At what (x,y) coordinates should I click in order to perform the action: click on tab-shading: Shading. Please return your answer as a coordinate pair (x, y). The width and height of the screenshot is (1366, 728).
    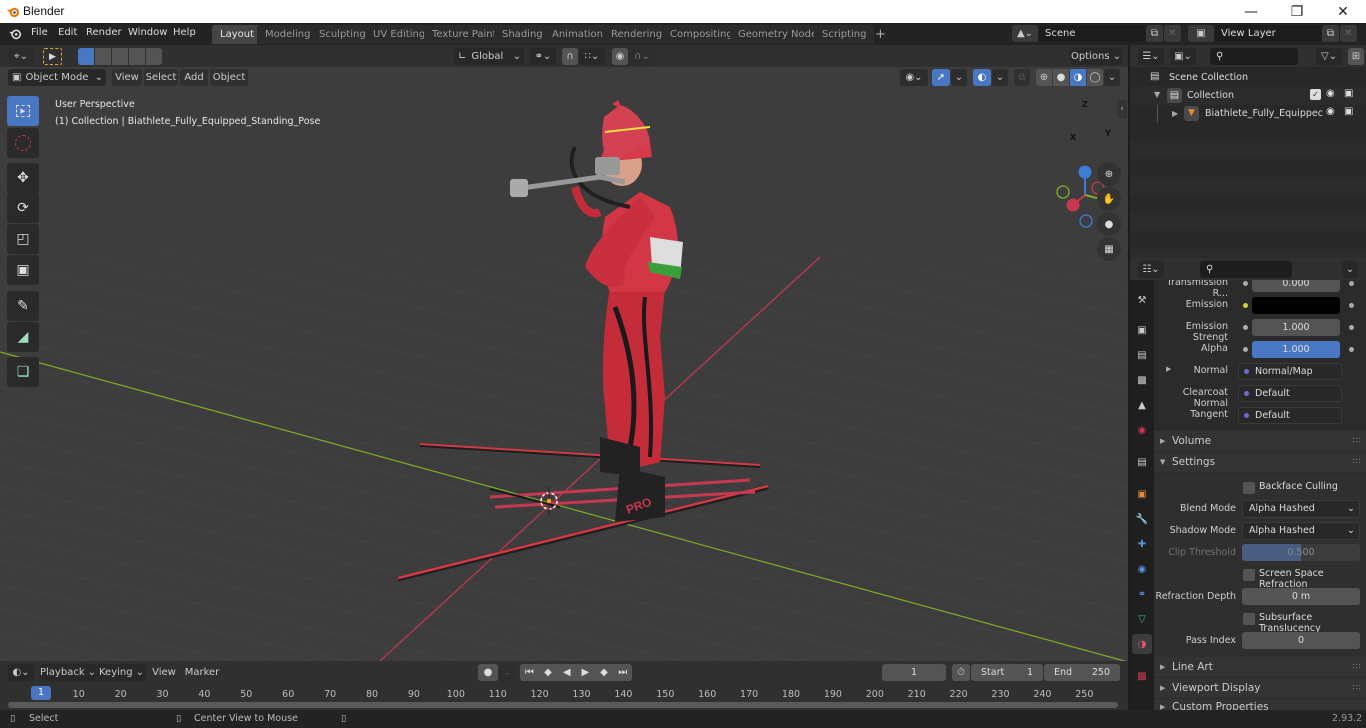
    Looking at the image, I should click on (522, 34).